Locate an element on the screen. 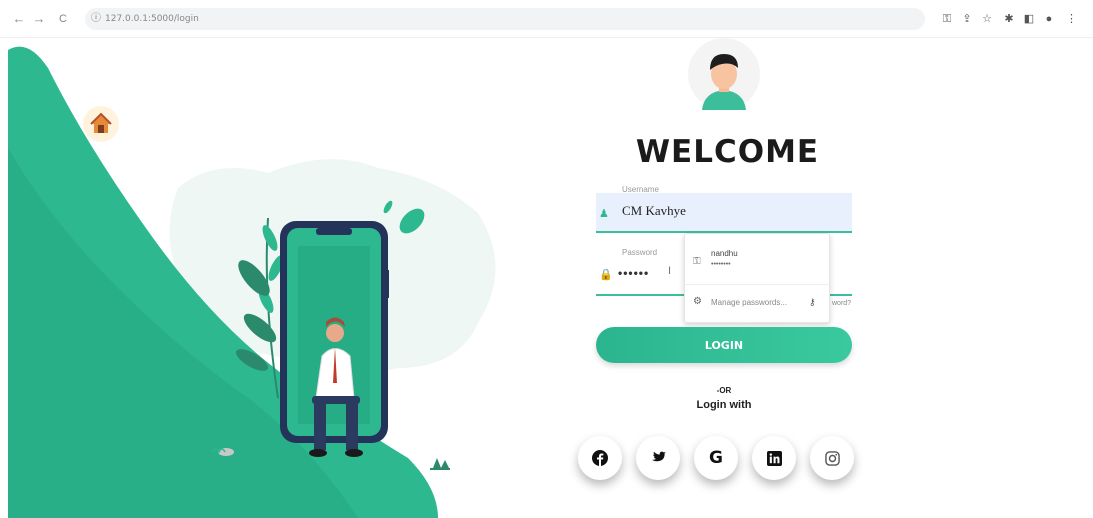 The height and width of the screenshot is (518, 1093). facebook-icon is located at coordinates (600, 458).